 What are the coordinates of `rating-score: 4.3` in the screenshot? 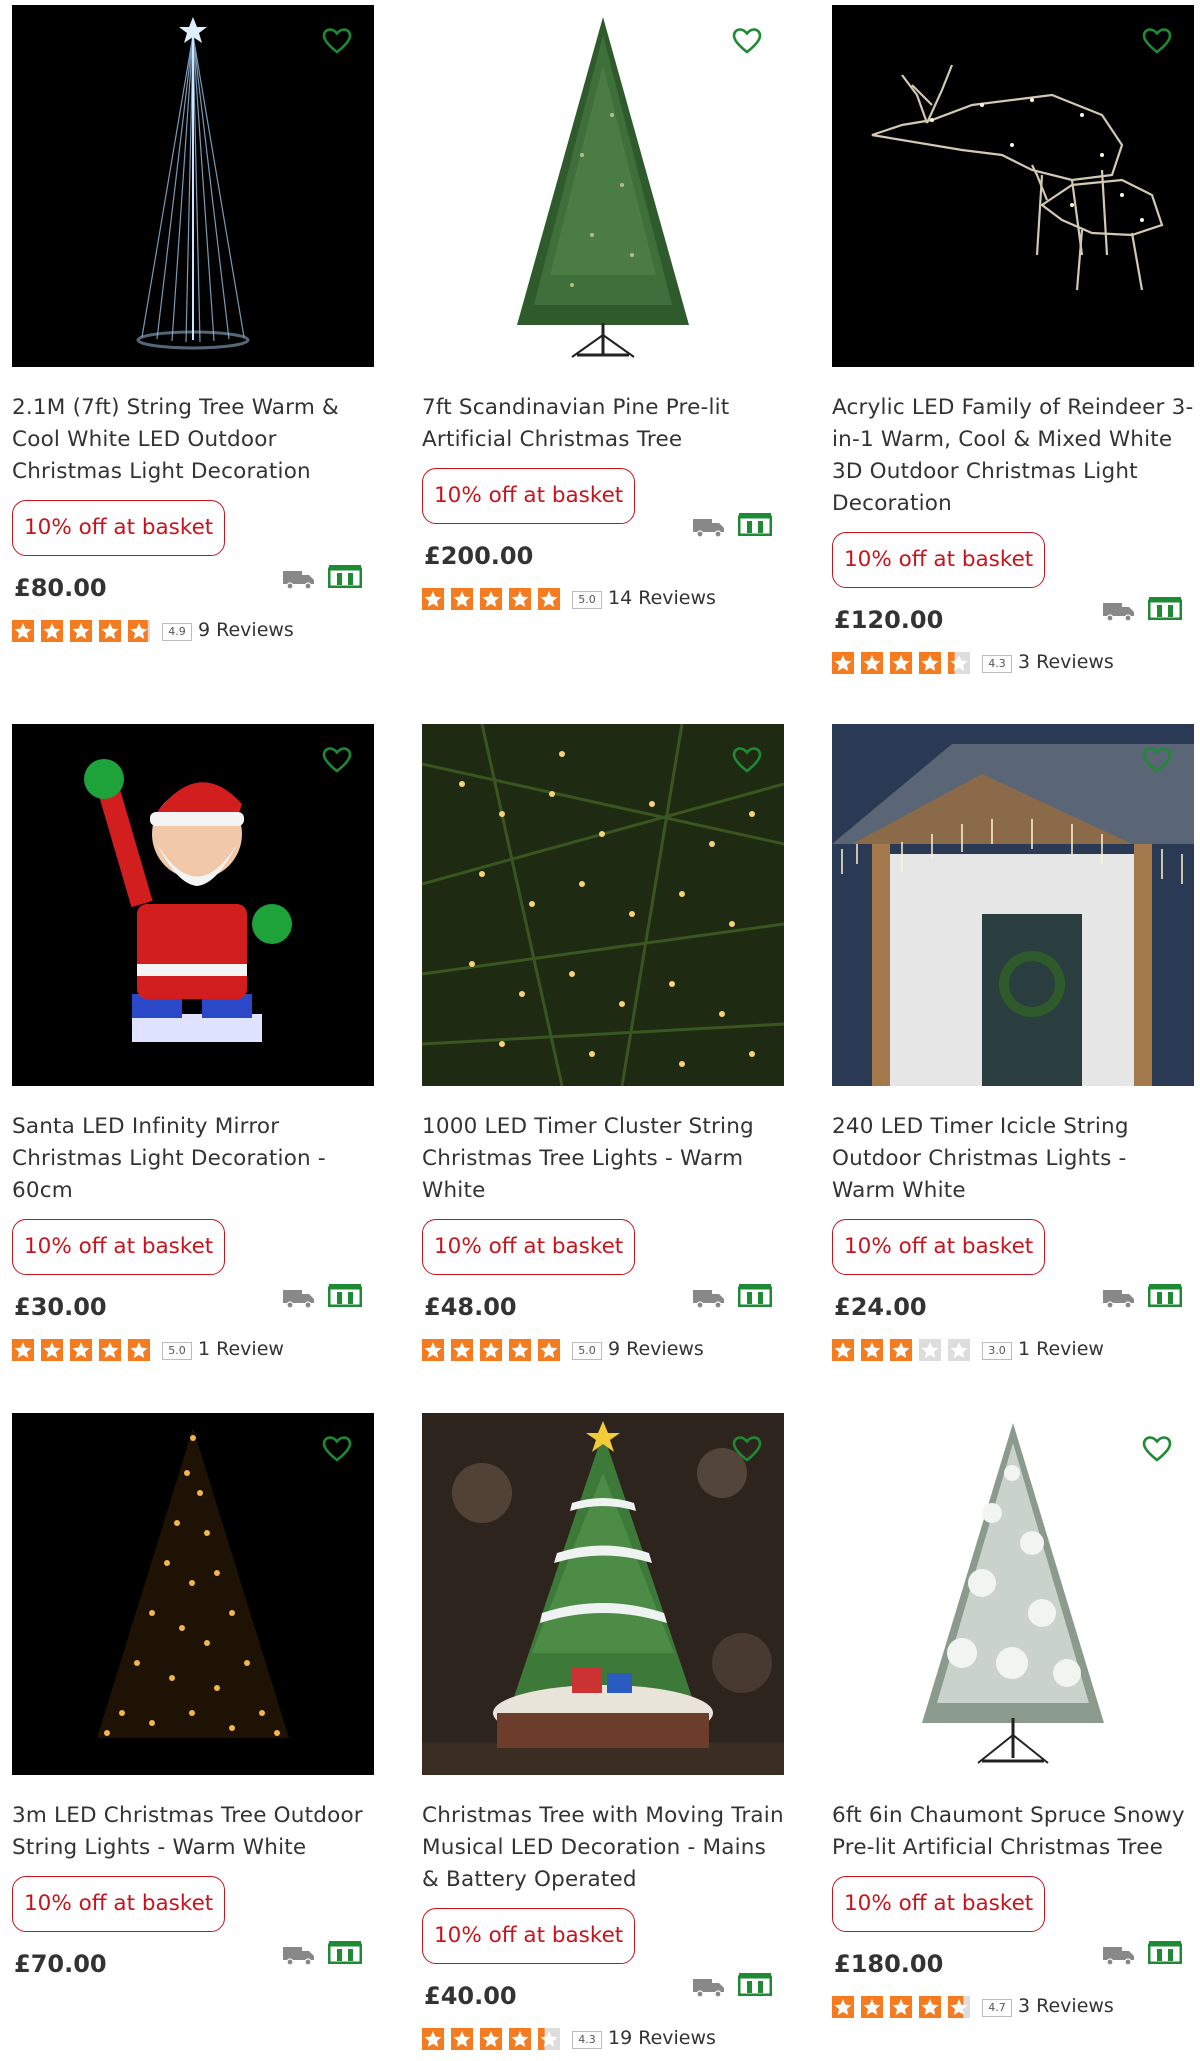 It's located at (997, 664).